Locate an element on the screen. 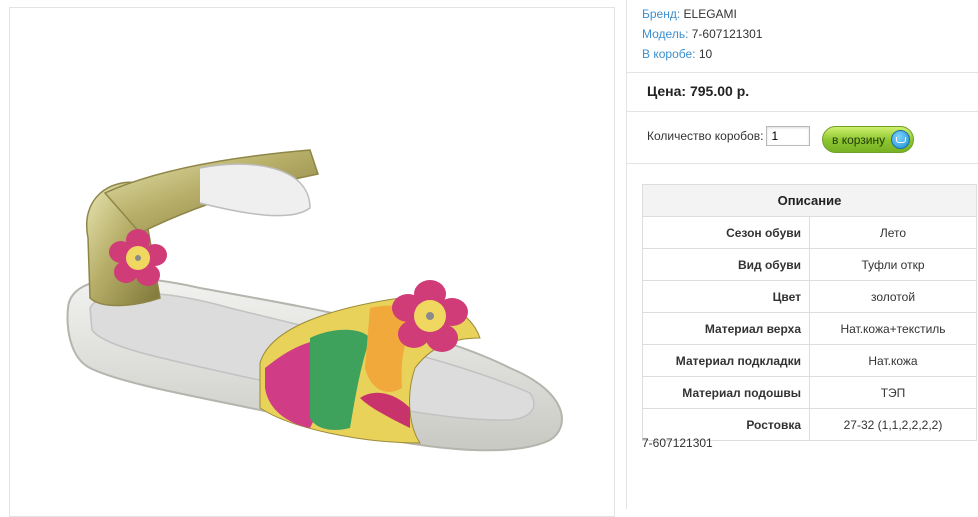  spec-key: Вид обуви is located at coordinates (726, 264).